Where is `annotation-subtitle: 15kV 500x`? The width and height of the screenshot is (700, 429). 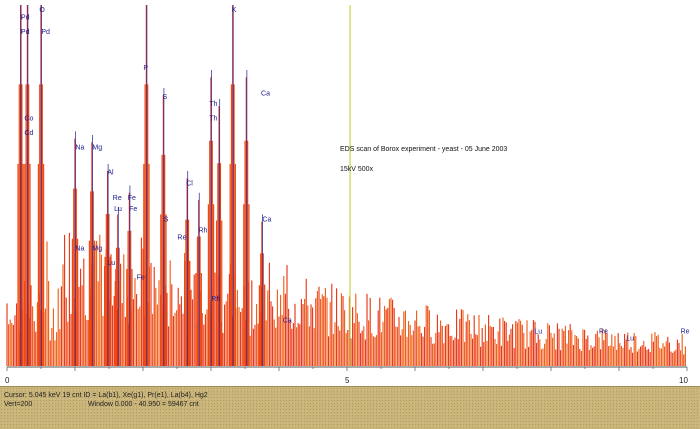 annotation-subtitle: 15kV 500x is located at coordinates (357, 169).